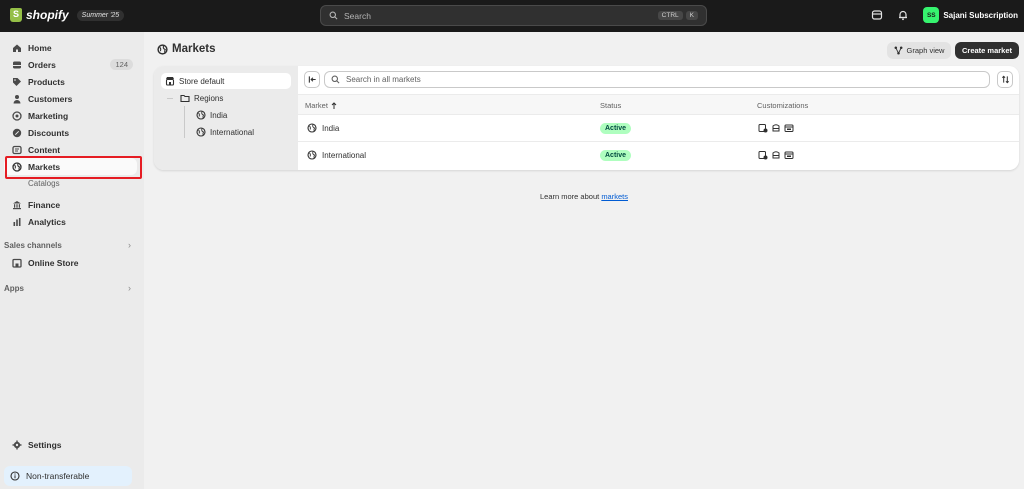 This screenshot has height=489, width=1024. Describe the element at coordinates (70, 204) in the screenshot. I see `sidebar-item-finance: Finance` at that location.